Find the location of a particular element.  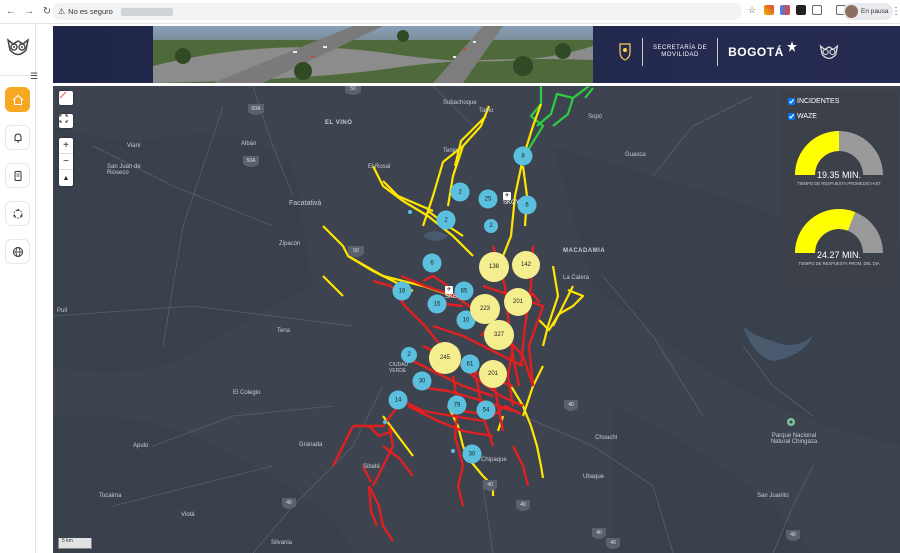

place-label: Albán is located at coordinates (249, 144).